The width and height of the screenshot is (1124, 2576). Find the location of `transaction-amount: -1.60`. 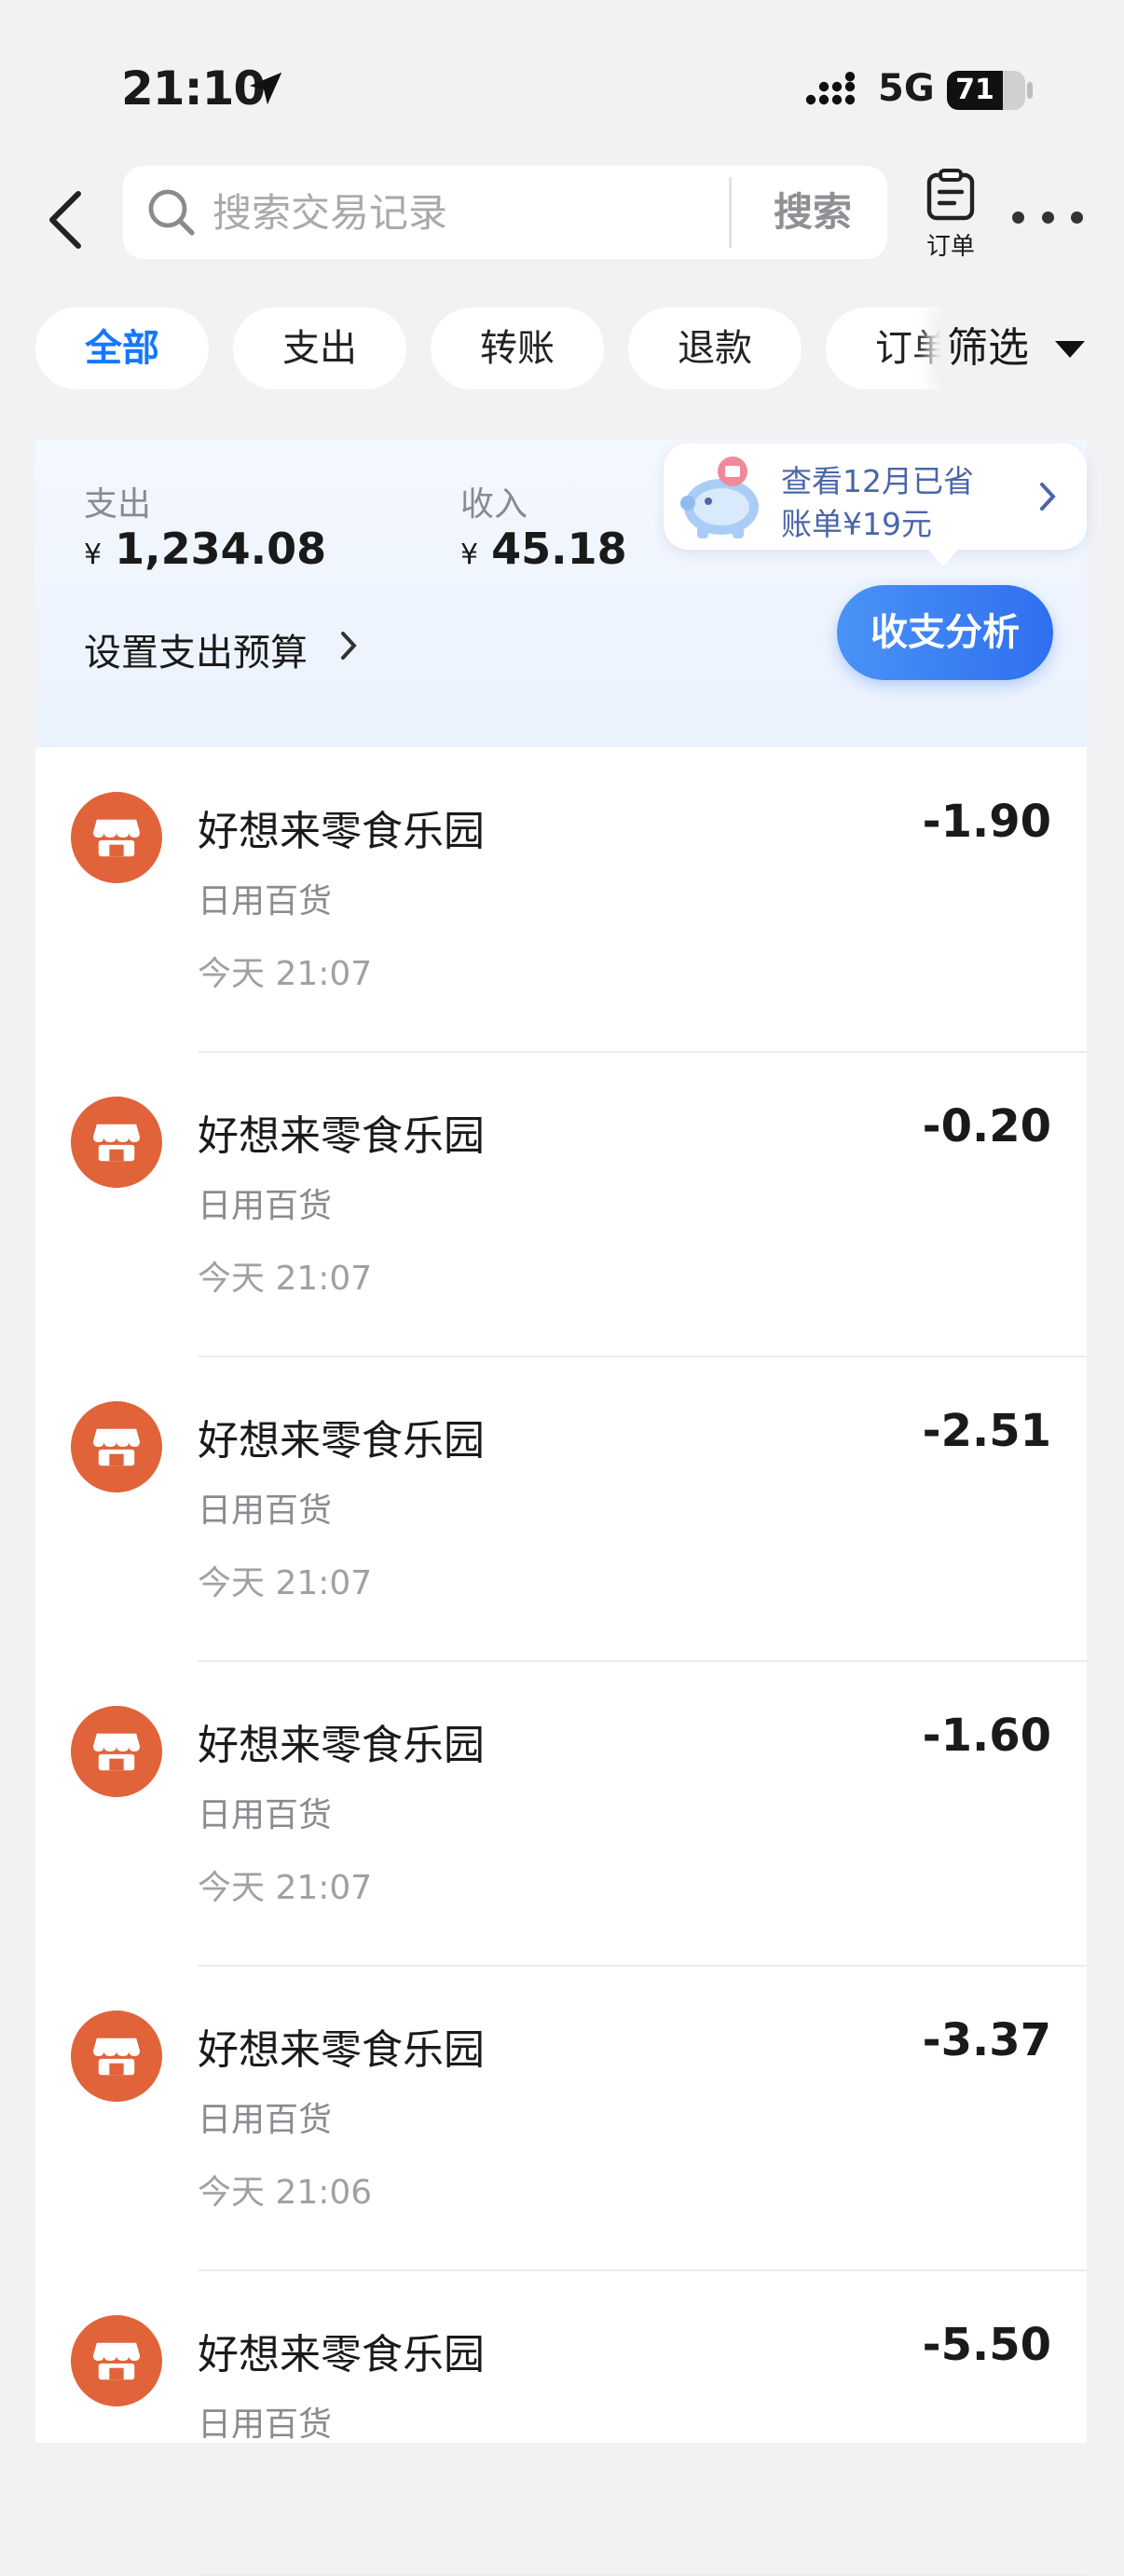

transaction-amount: -1.60 is located at coordinates (986, 1736).